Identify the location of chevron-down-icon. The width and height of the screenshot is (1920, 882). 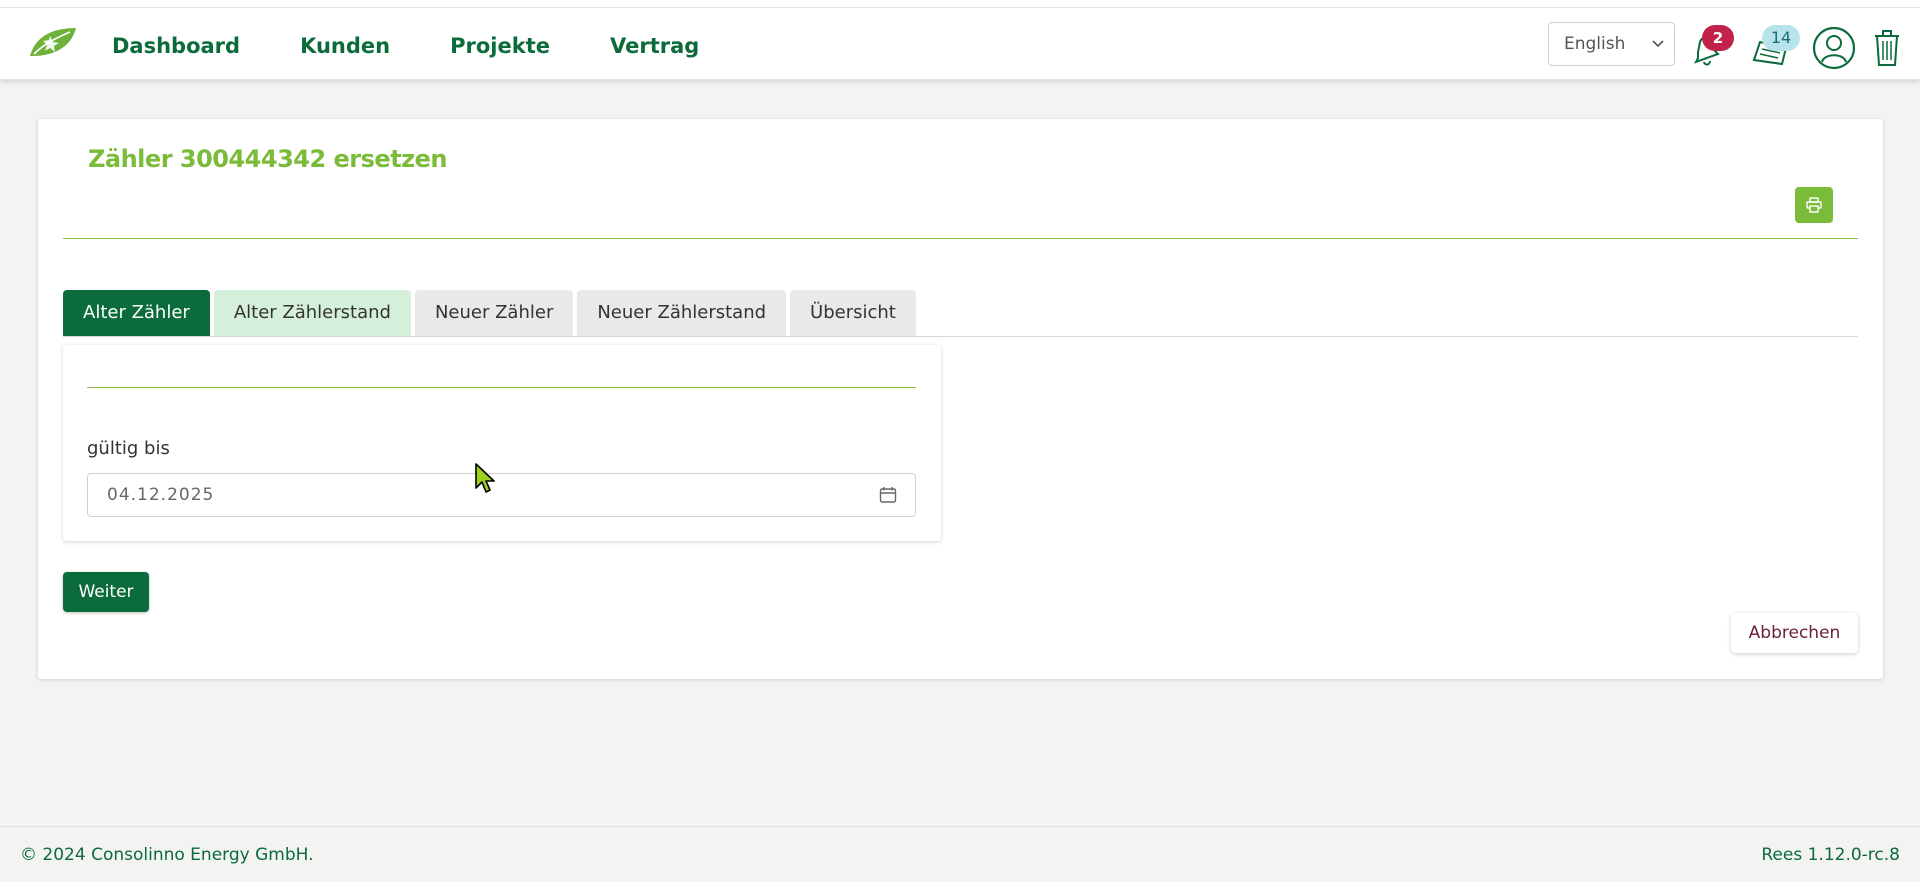
(1658, 44).